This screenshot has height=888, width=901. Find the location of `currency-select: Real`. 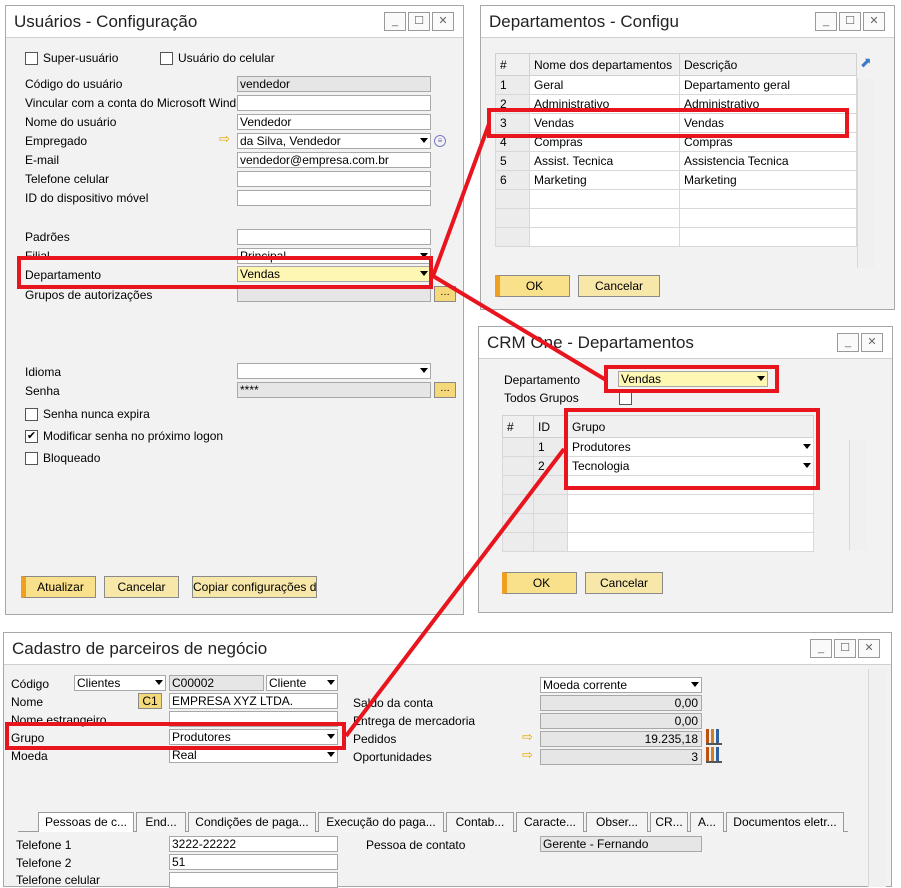

currency-select: Real is located at coordinates (253, 755).